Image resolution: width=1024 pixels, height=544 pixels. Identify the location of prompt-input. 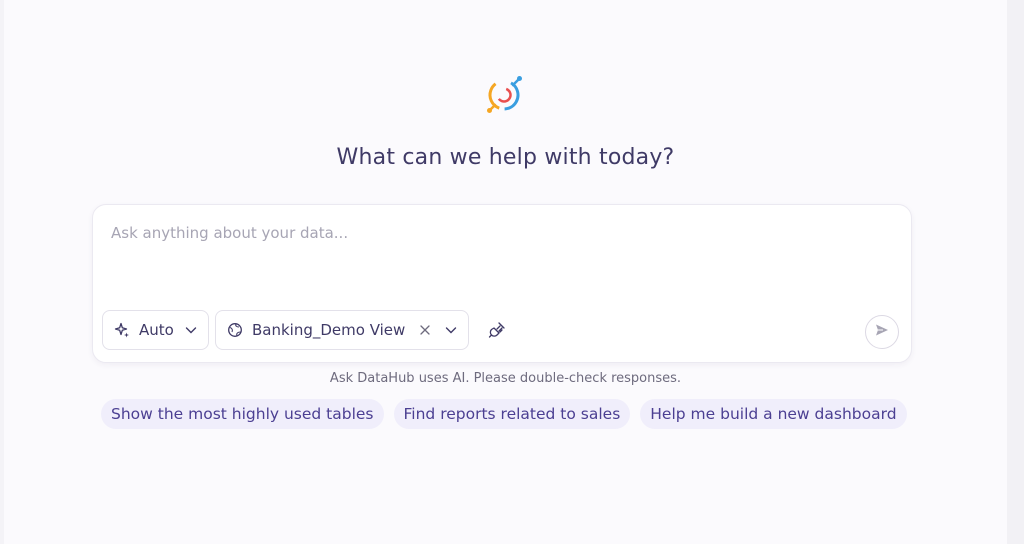
(491, 233).